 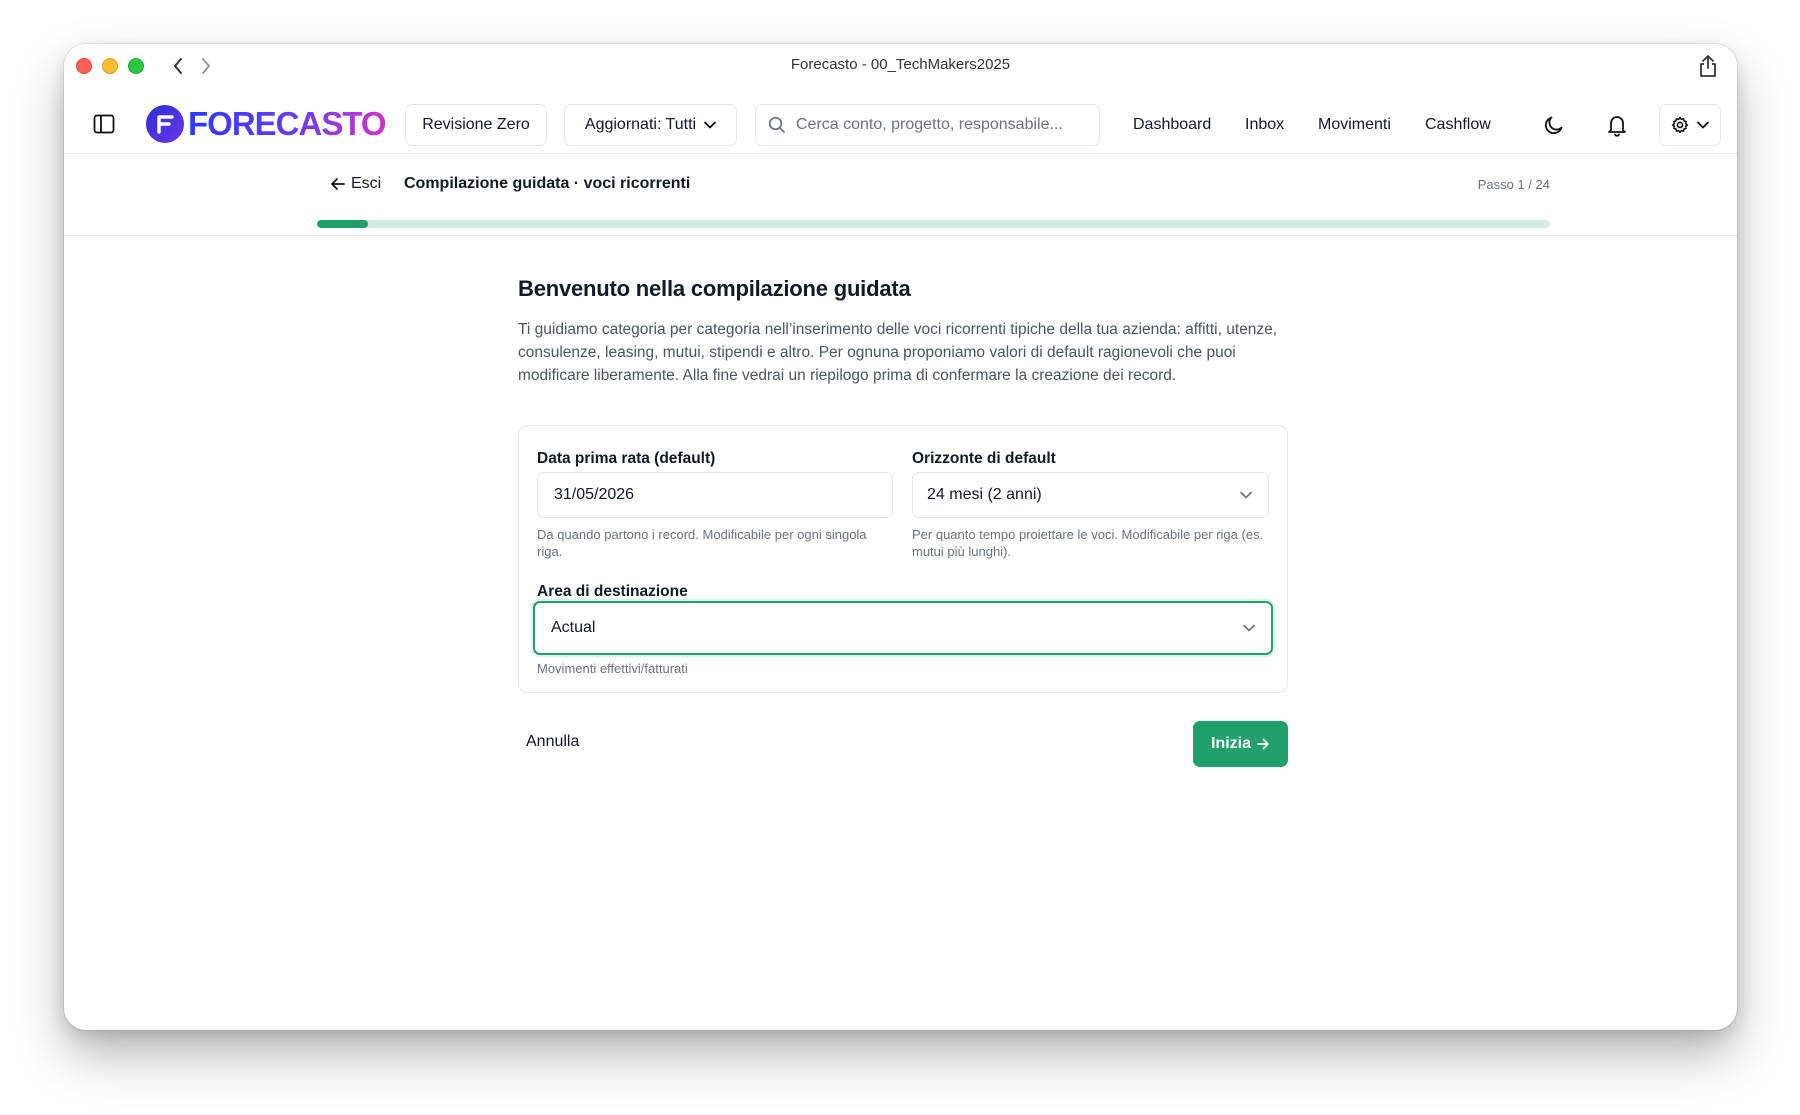 I want to click on wizard-divider, so click(x=900, y=235).